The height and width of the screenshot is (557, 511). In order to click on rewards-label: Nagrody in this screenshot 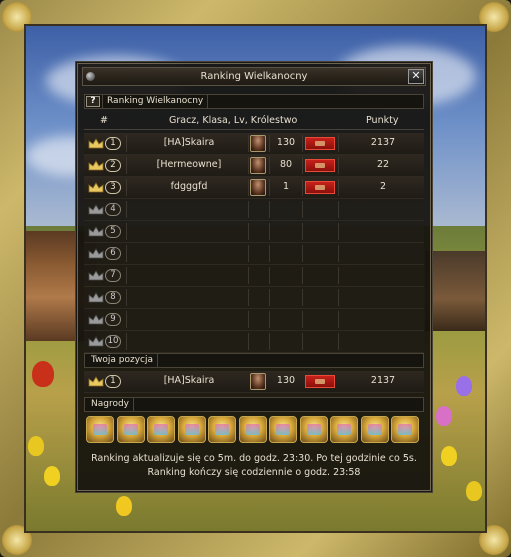, I will do `click(111, 404)`.